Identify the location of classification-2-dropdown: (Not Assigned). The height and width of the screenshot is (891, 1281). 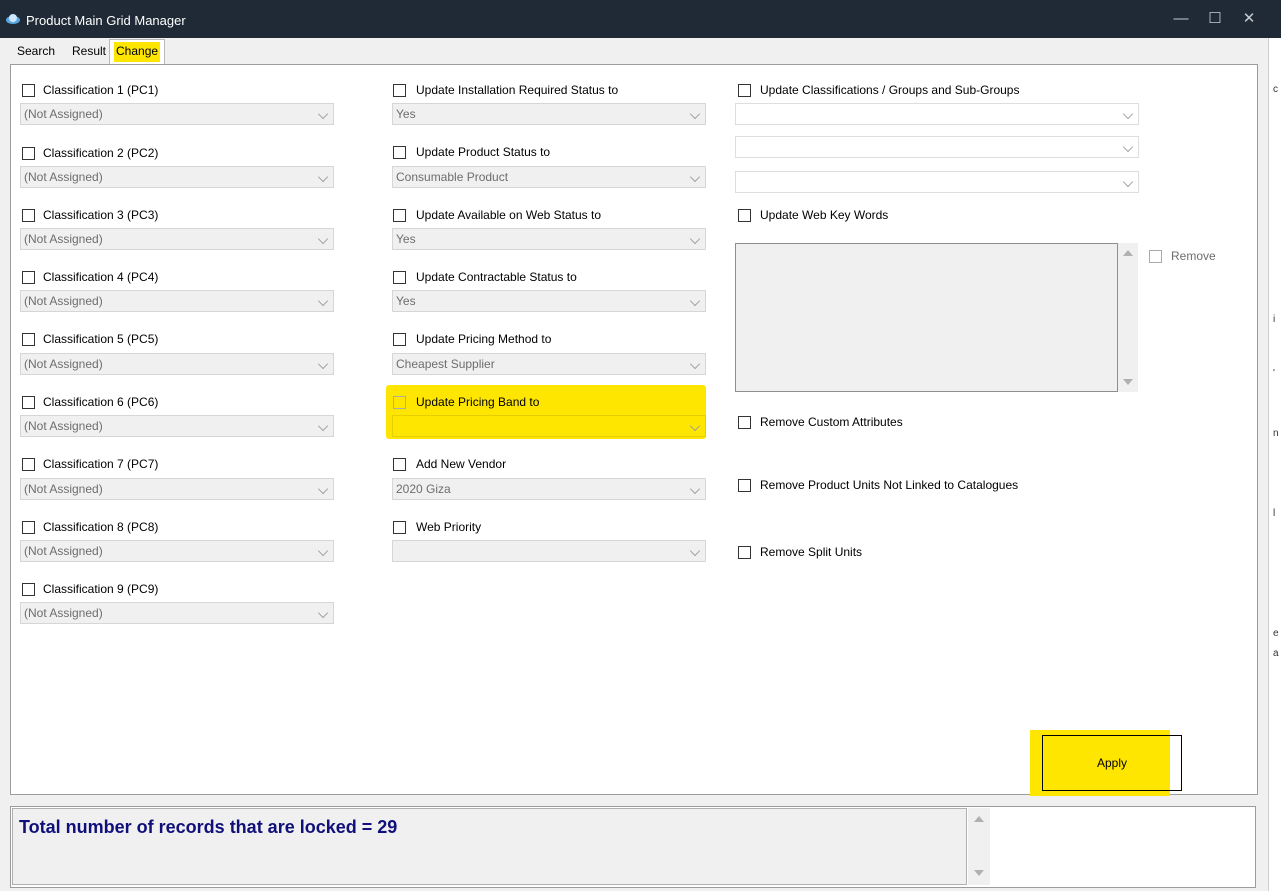
(177, 177).